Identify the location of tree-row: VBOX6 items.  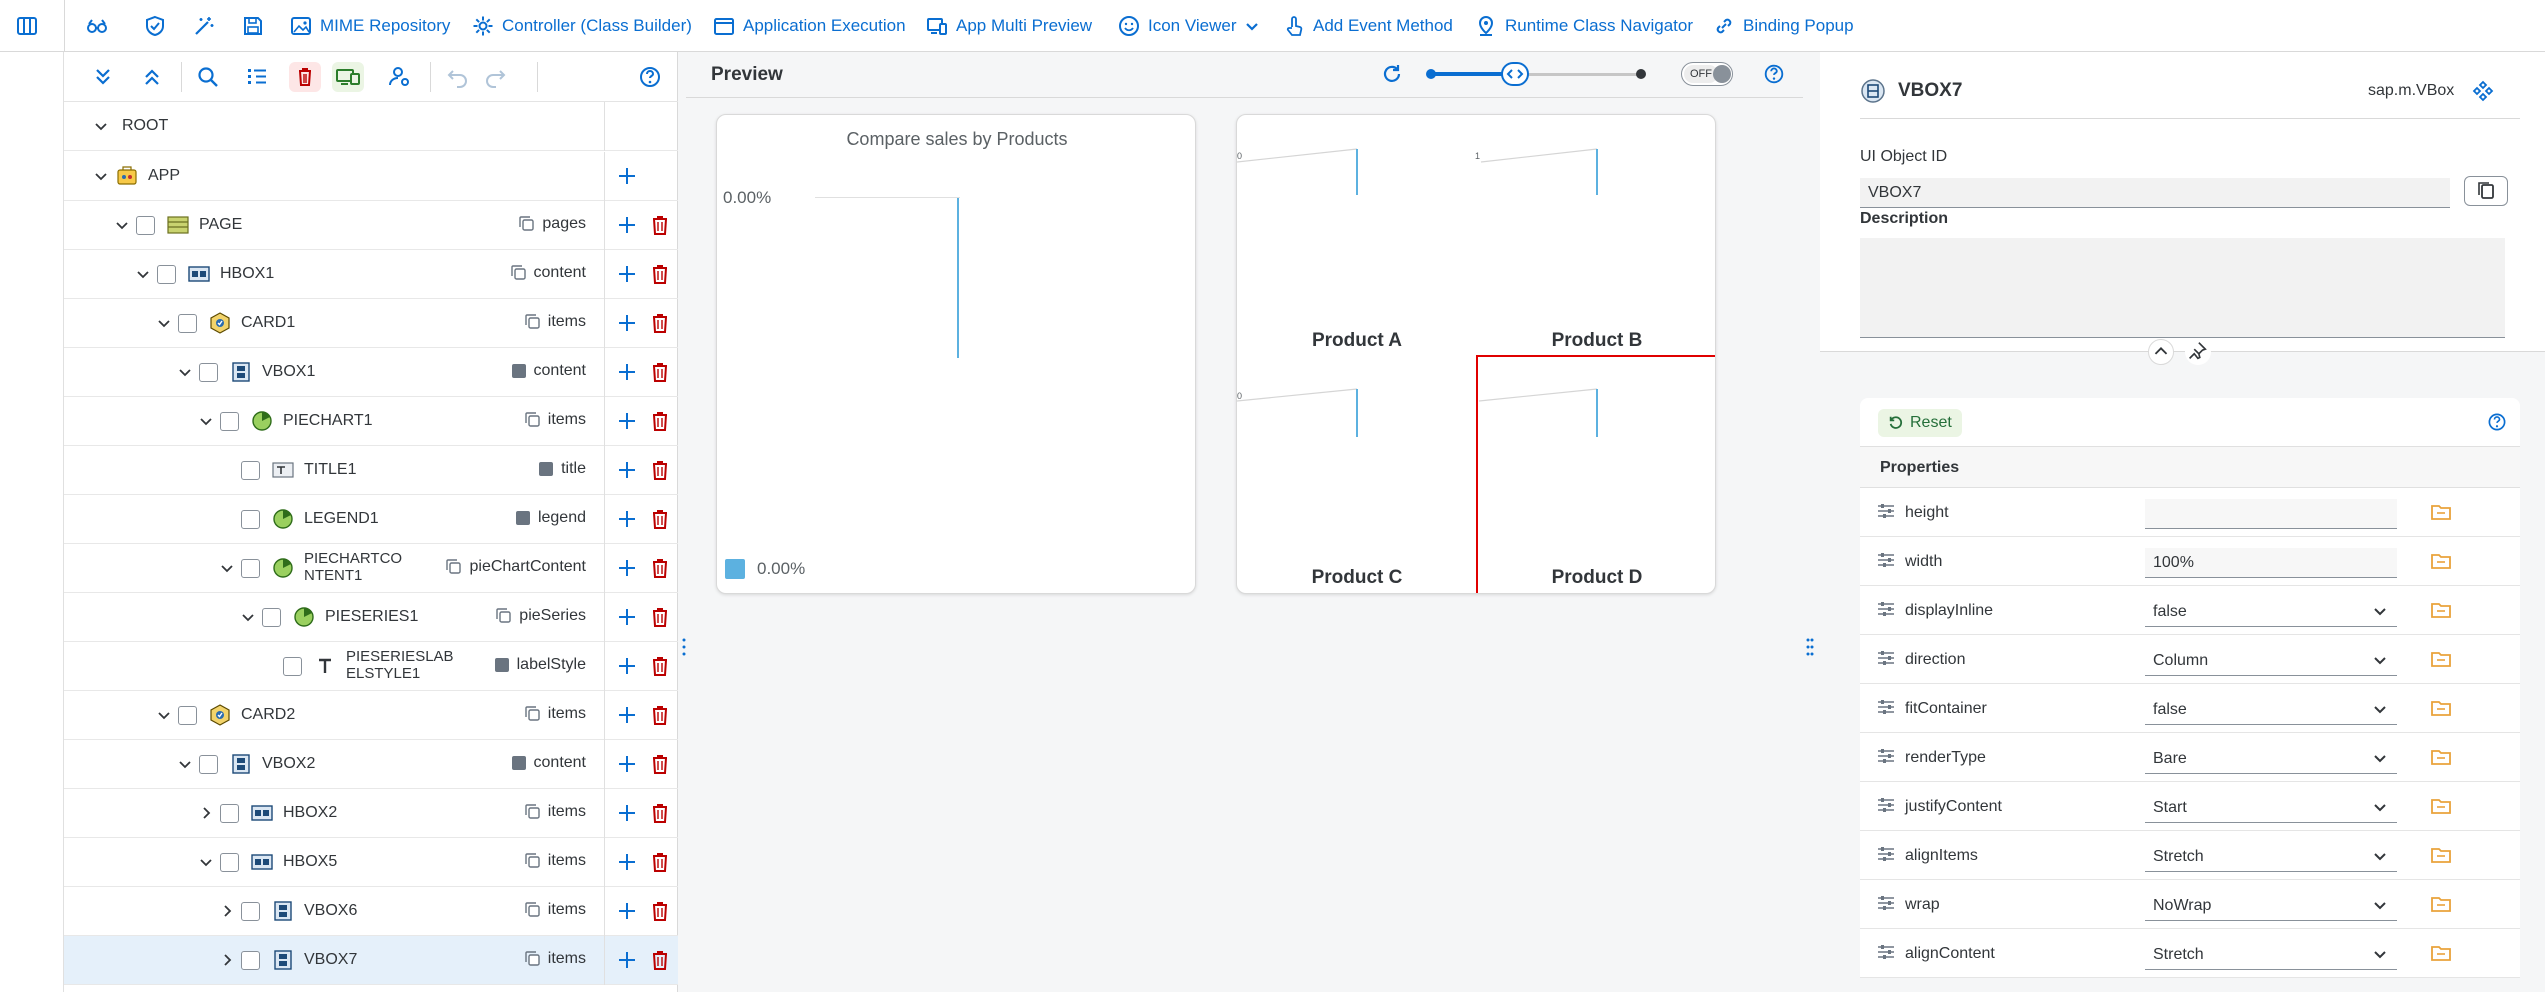
(371, 911).